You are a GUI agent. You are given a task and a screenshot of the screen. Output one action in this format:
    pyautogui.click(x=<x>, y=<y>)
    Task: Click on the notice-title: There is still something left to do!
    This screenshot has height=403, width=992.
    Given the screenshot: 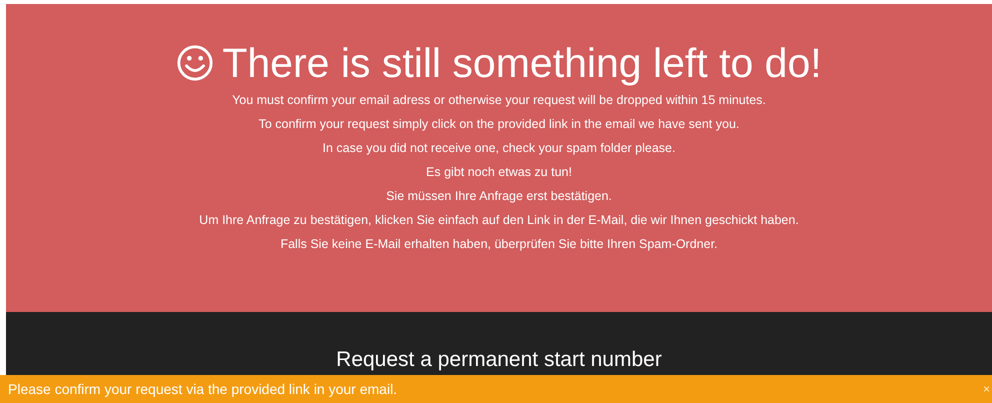 What is the action you would take?
    pyautogui.click(x=522, y=63)
    